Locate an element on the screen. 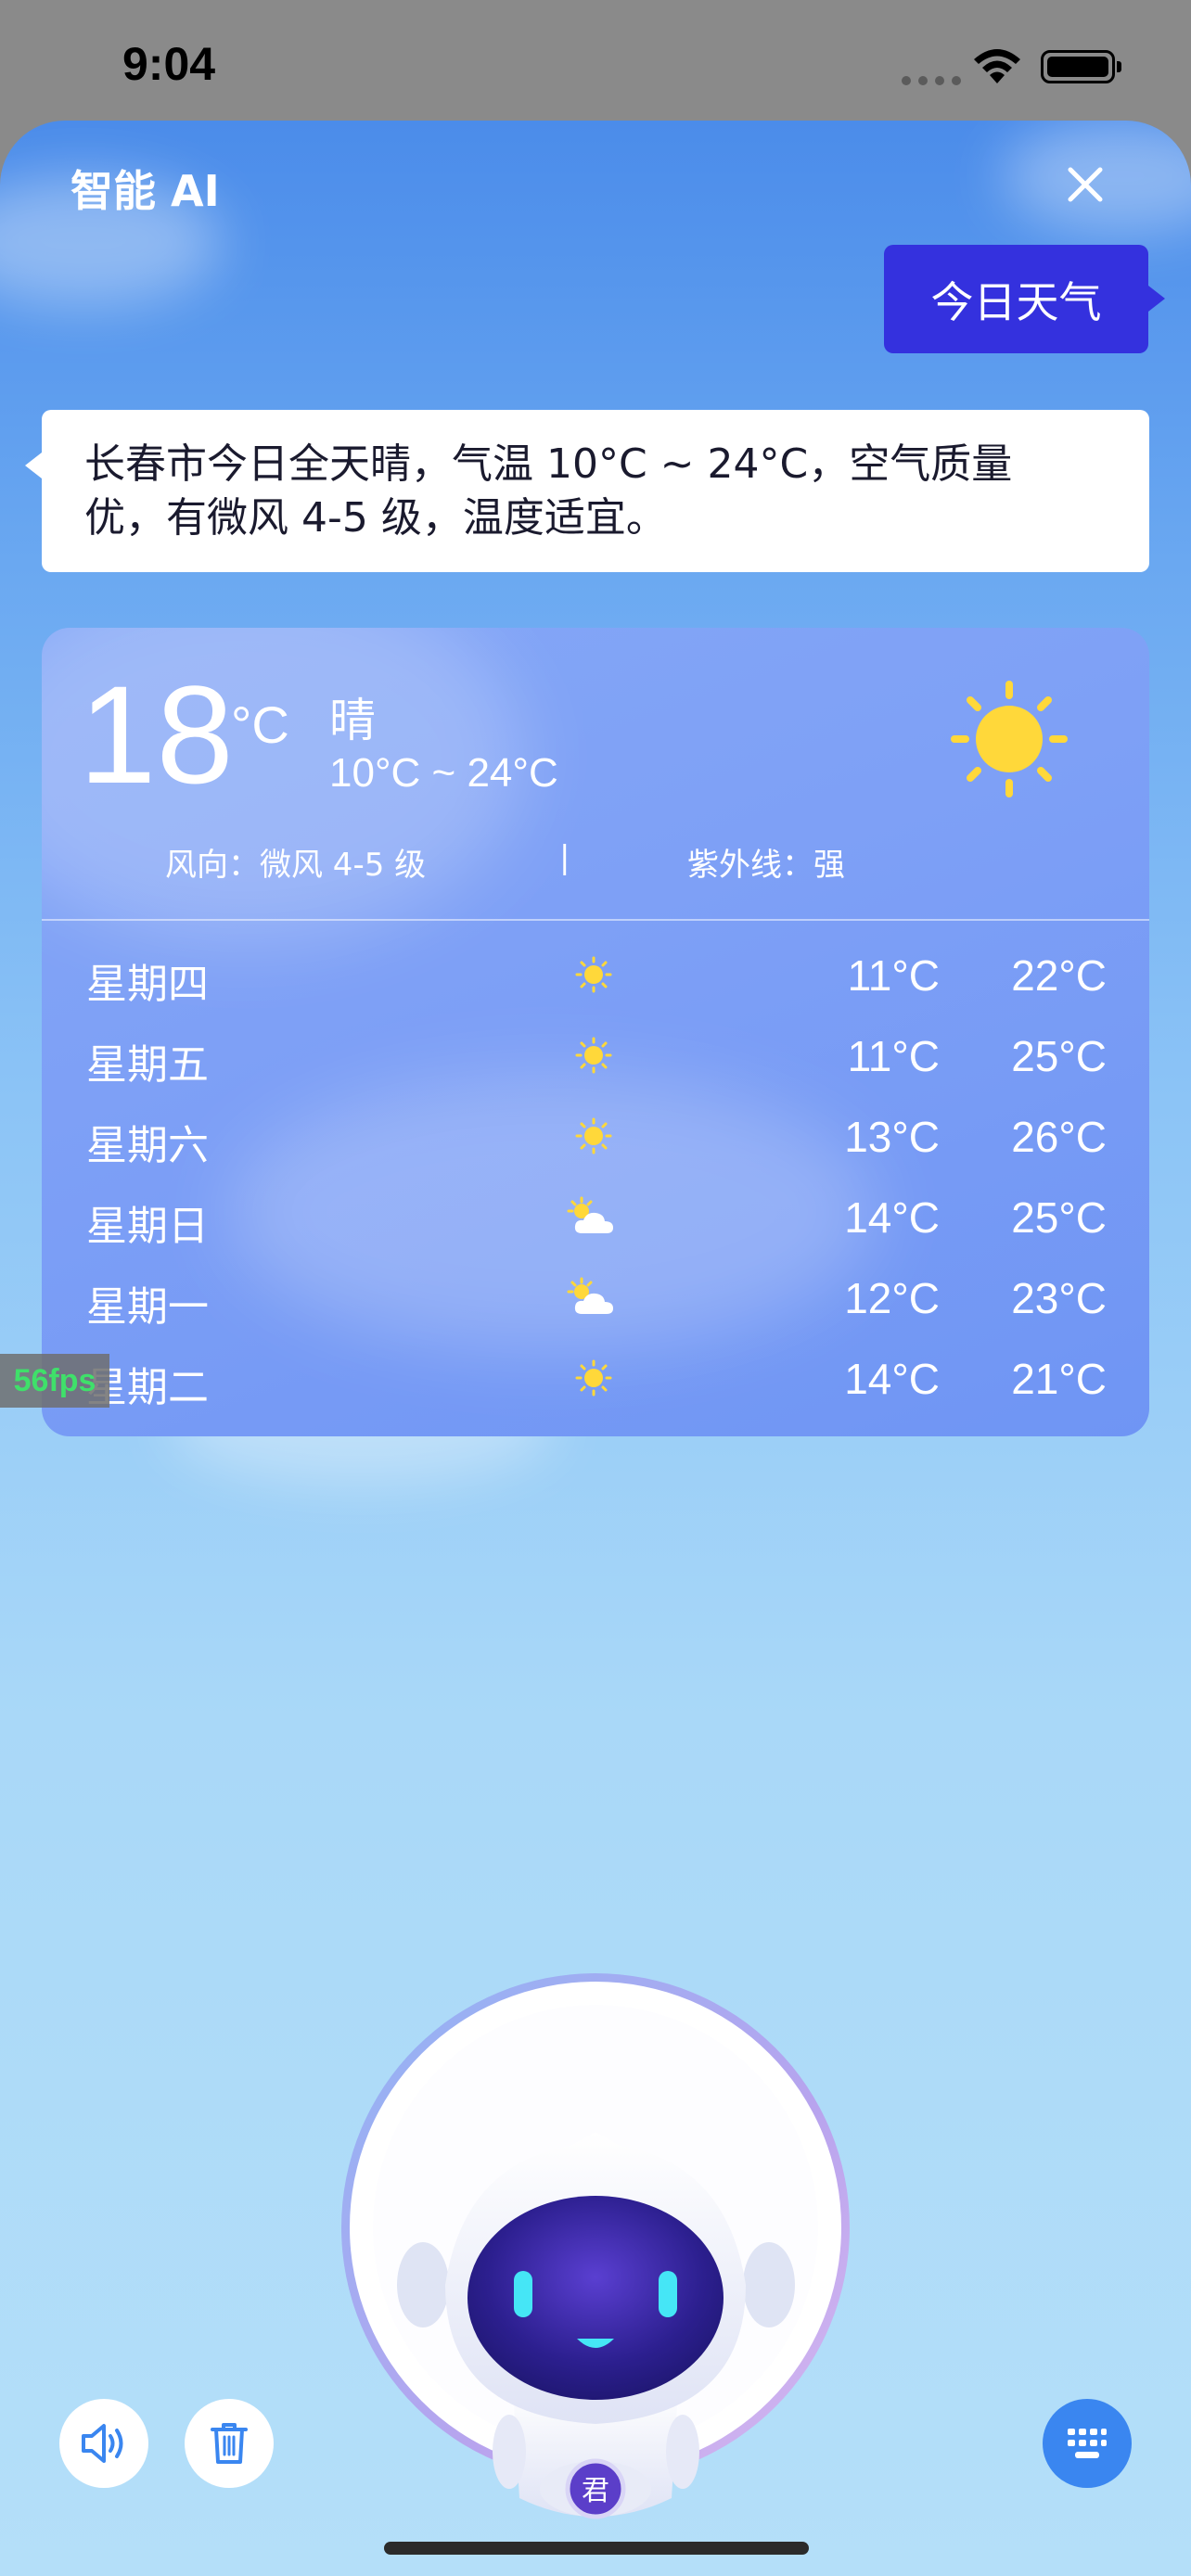  ai-reply-text: 长春市今日全天晴，气温 10°C ~ 24°C，空气质量 is located at coordinates (548, 464).